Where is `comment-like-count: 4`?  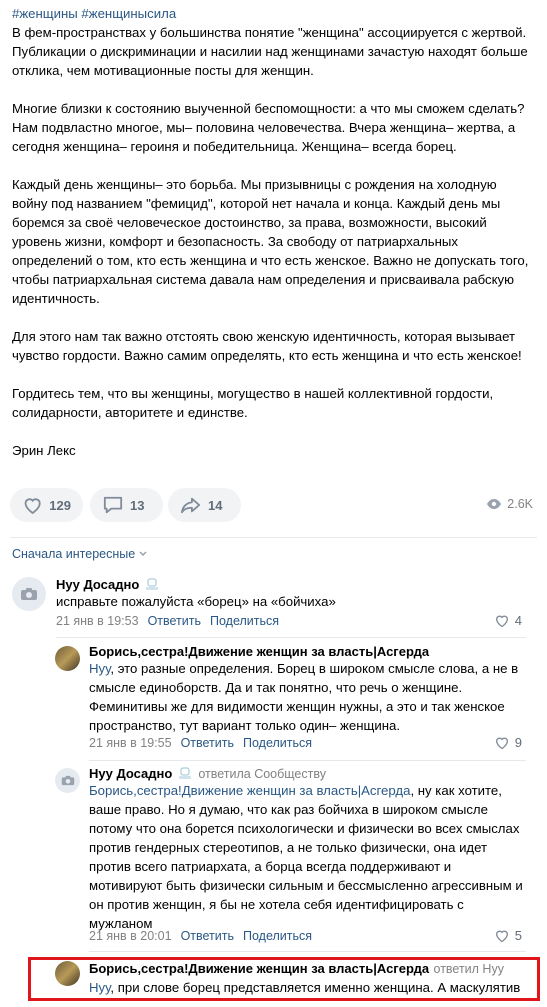
comment-like-count: 4 is located at coordinates (518, 620).